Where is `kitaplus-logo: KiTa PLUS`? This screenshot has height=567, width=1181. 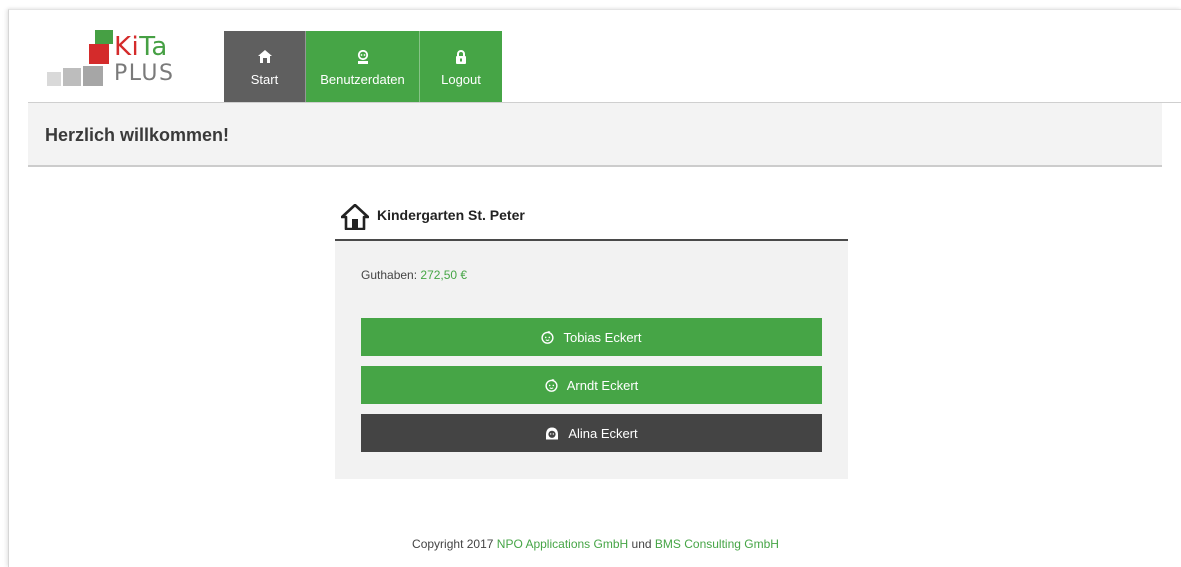 kitaplus-logo: KiTa PLUS is located at coordinates (117, 61).